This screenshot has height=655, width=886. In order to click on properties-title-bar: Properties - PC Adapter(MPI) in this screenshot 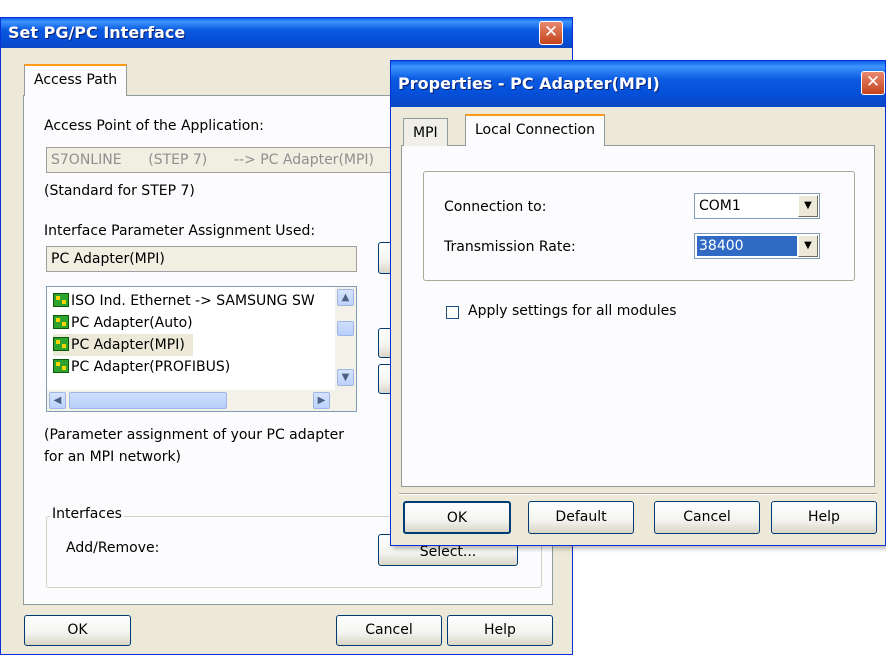, I will do `click(638, 84)`.